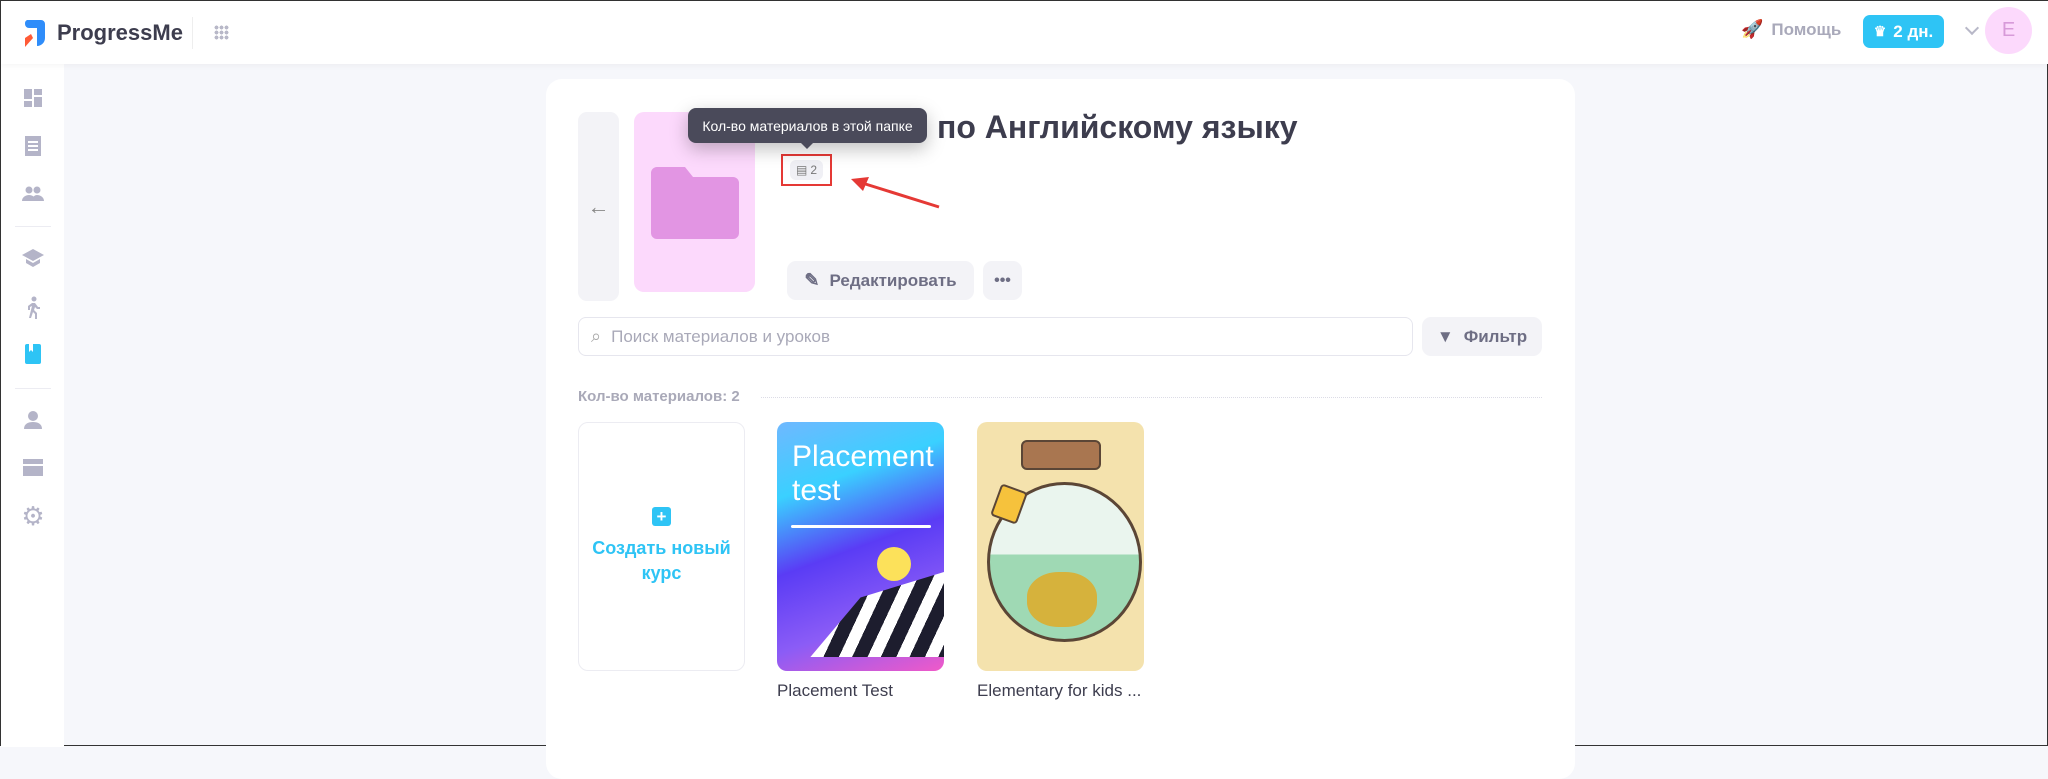  Describe the element at coordinates (120, 33) in the screenshot. I see `brand-name: ProgressMe` at that location.